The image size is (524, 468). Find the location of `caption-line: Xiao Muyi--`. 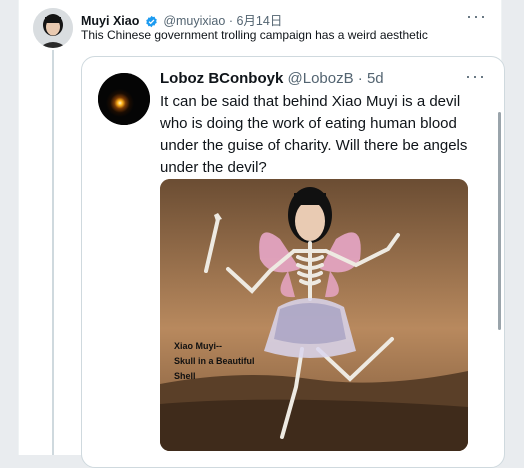

caption-line: Xiao Muyi-- is located at coordinates (198, 346).